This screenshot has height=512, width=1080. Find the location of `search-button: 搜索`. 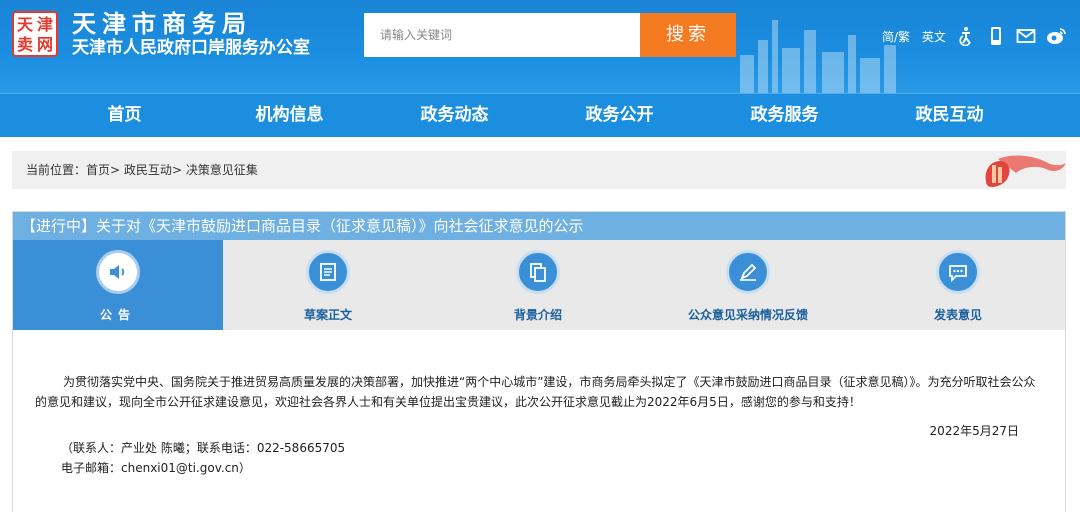

search-button: 搜索 is located at coordinates (688, 35).